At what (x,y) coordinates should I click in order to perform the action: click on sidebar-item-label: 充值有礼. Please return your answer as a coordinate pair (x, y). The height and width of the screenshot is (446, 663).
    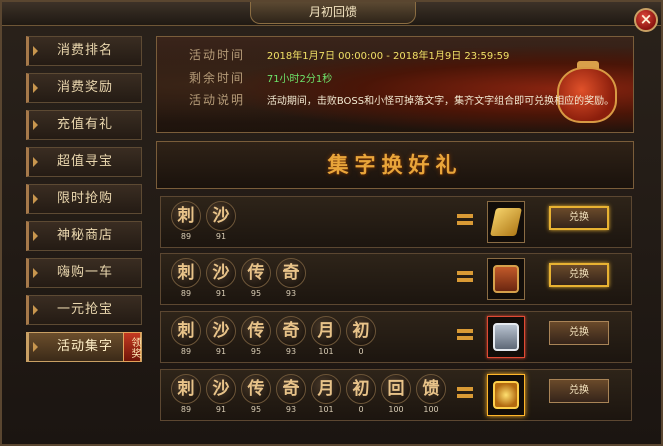
    Looking at the image, I should click on (84, 124).